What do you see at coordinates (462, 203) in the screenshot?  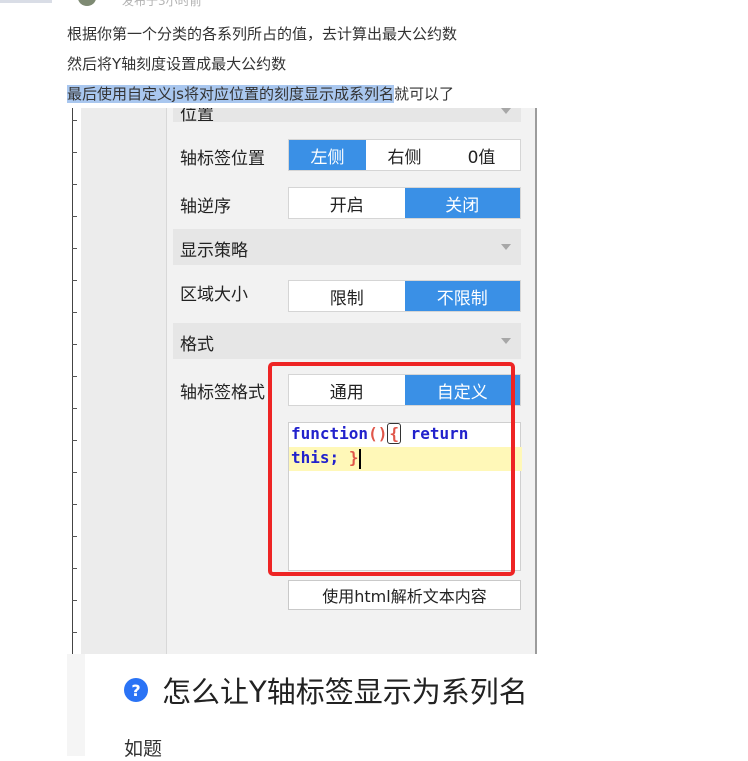 I see `option-off: 关闭` at bounding box center [462, 203].